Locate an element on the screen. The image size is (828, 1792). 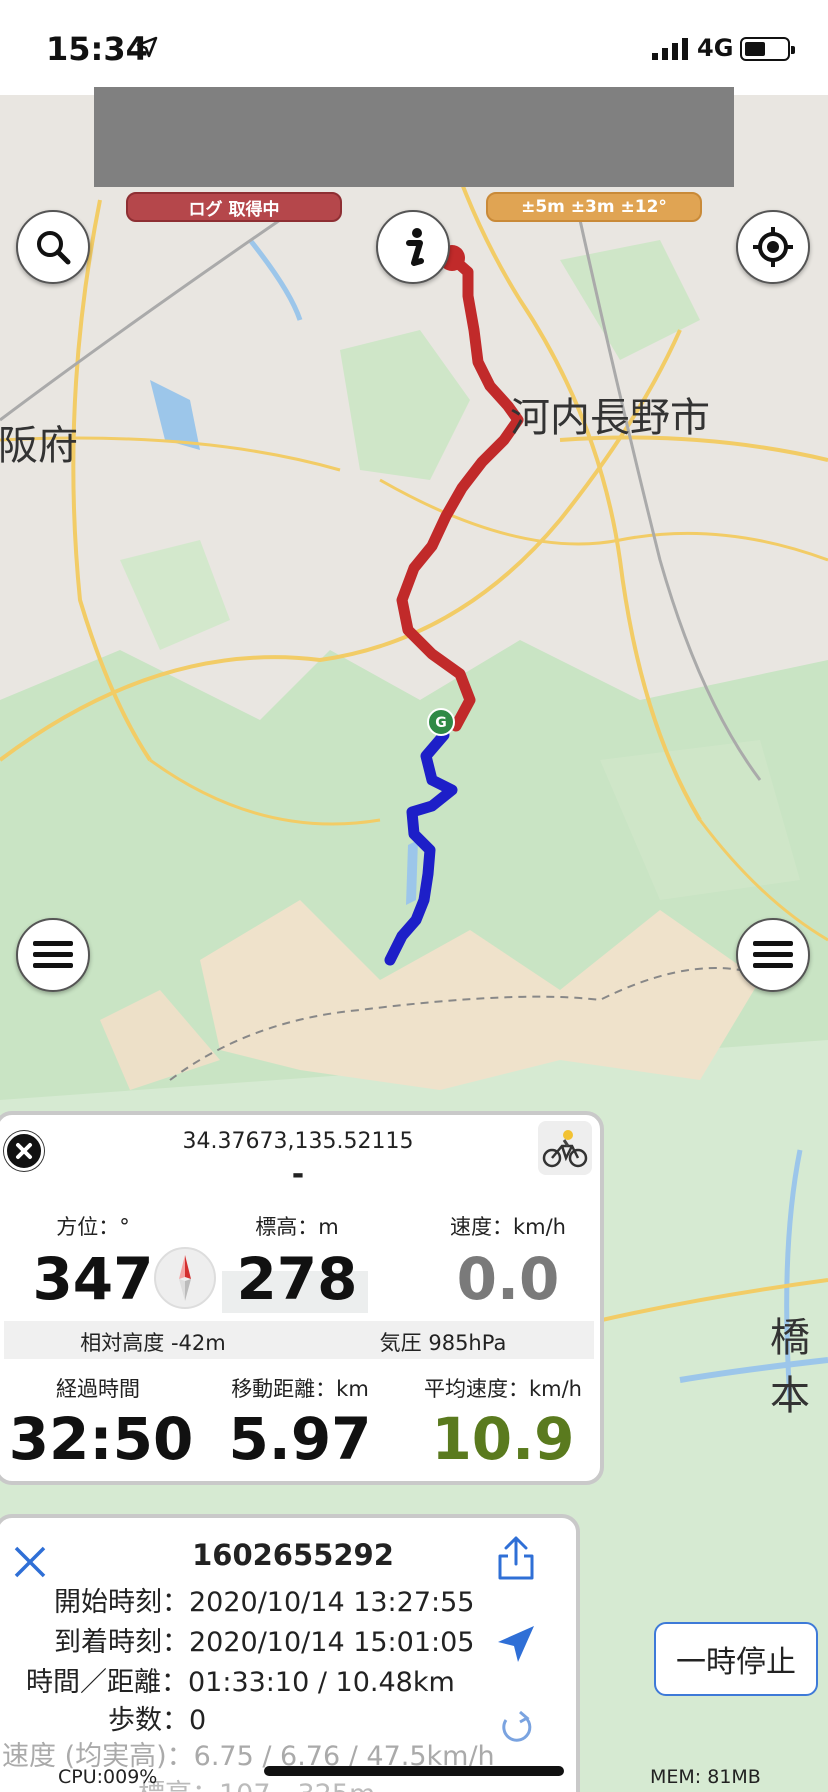
elevation-value: 278 is located at coordinates (297, 1279).